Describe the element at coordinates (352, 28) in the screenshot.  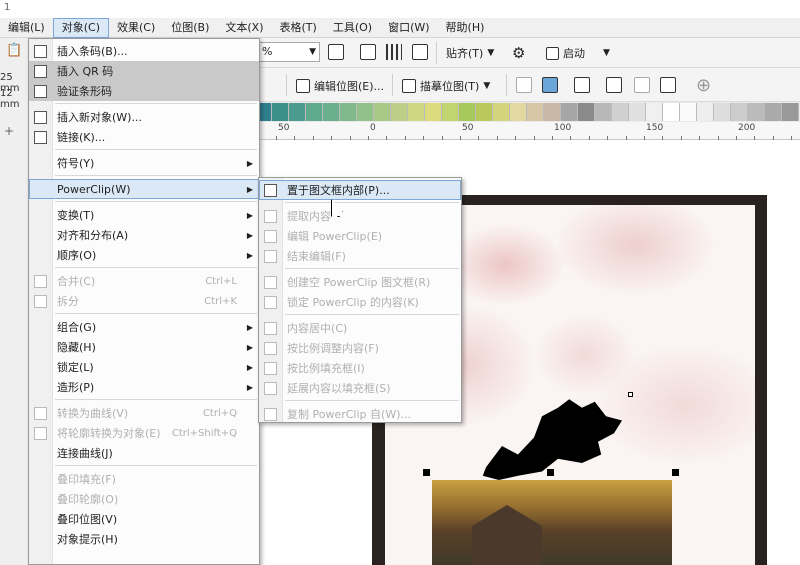
I see `menu-tools: 工具(O)` at that location.